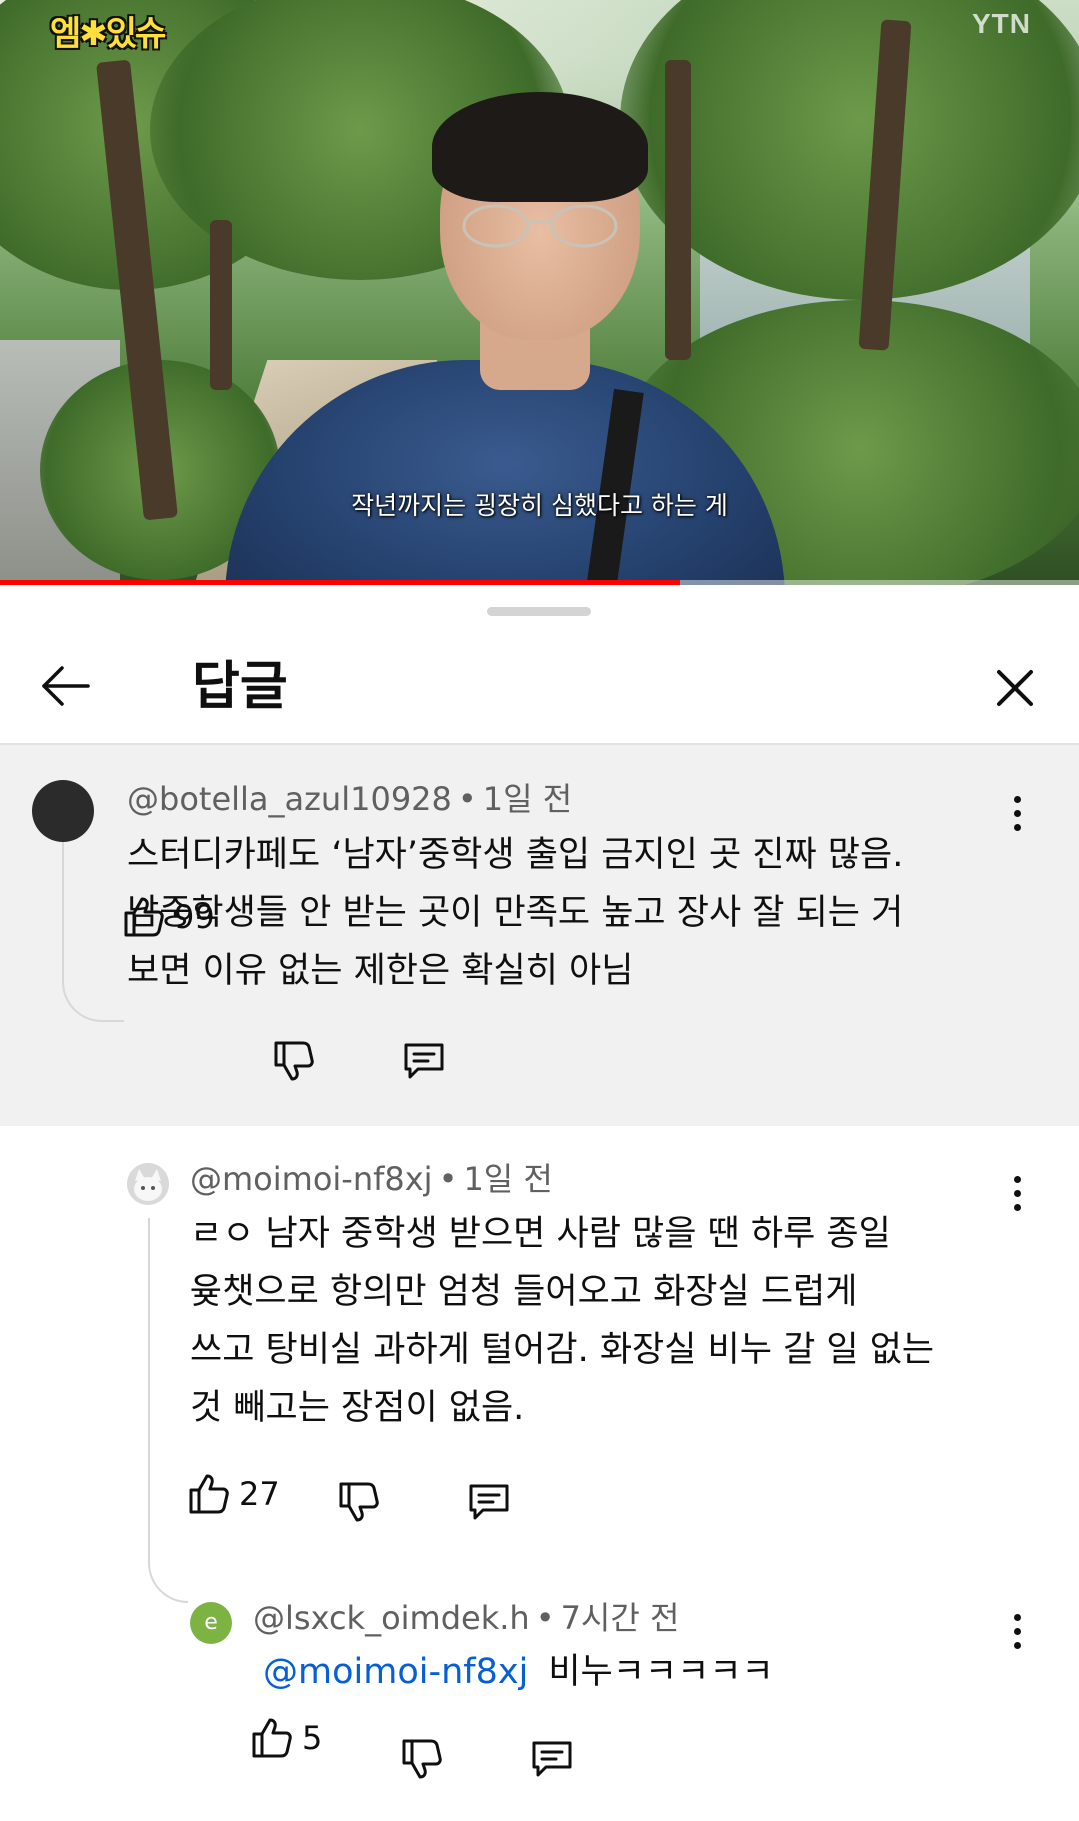 The width and height of the screenshot is (1079, 1821). I want to click on comment-line: 쓰고 탕비실 과하게 털어감. 화장실 비누 갈 일 없는, so click(562, 1350).